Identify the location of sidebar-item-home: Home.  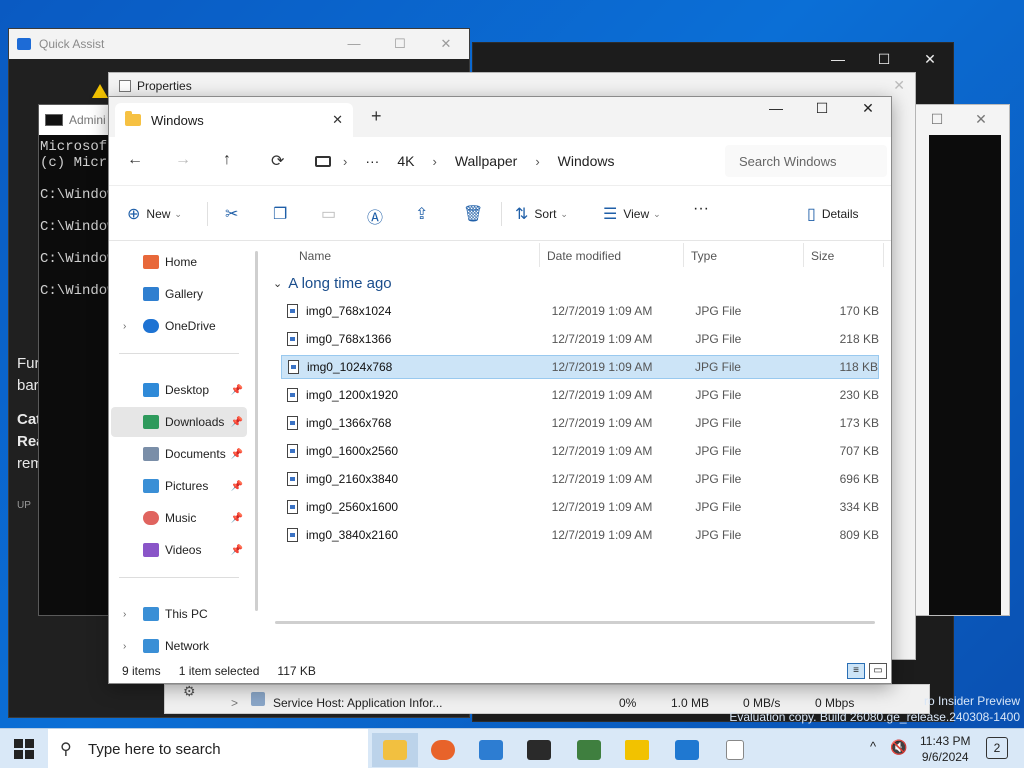
(179, 262).